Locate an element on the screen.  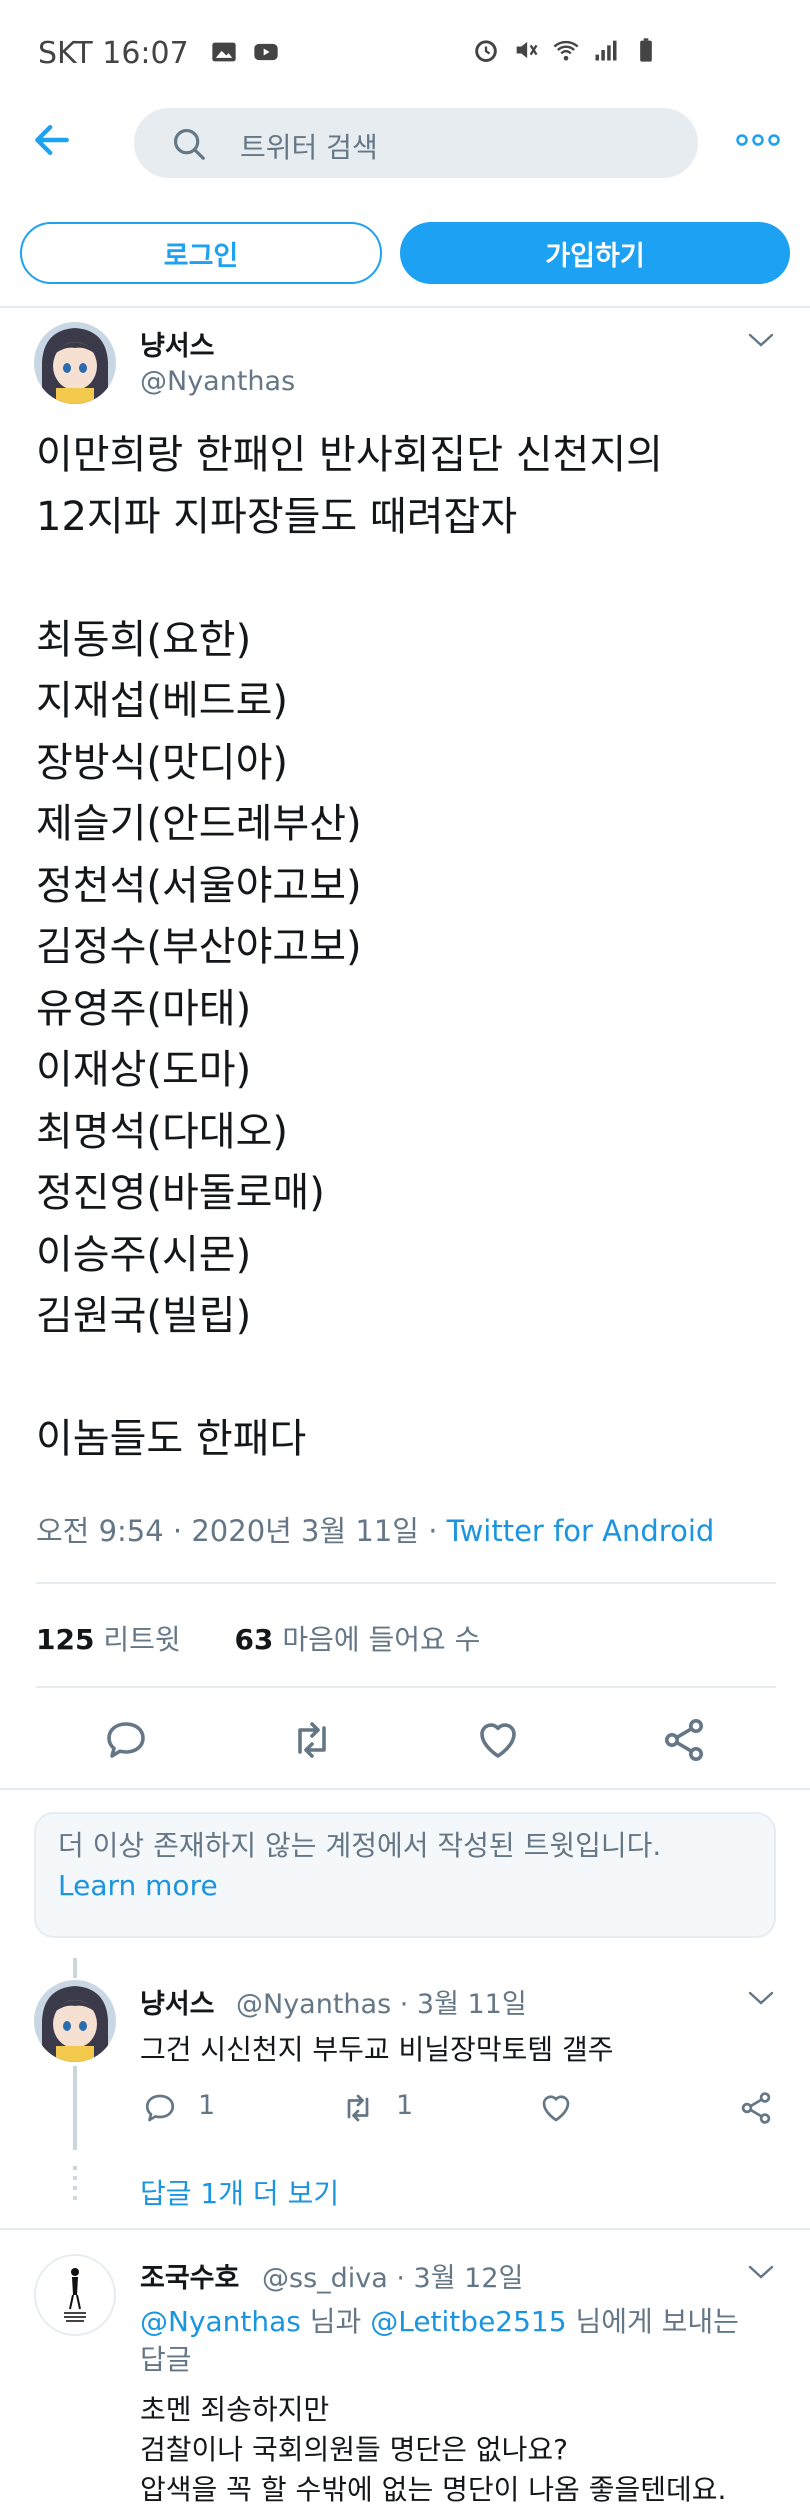
tweet-text-line: 최명석(다대오) is located at coordinates (162, 1131).